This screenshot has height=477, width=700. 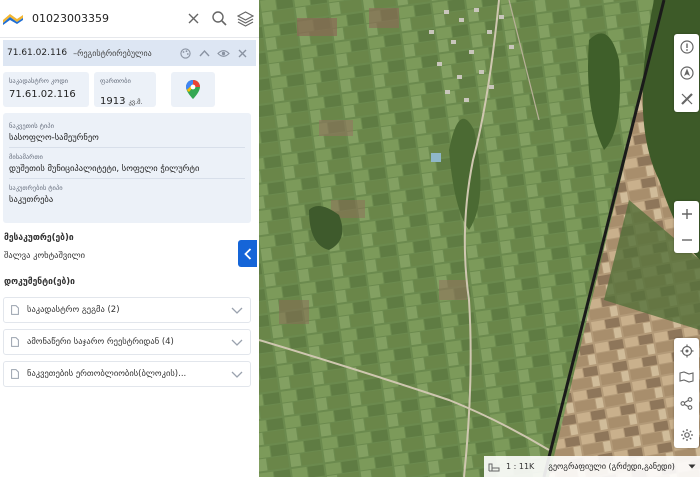 I want to click on zoom-controls, so click(x=686, y=227).